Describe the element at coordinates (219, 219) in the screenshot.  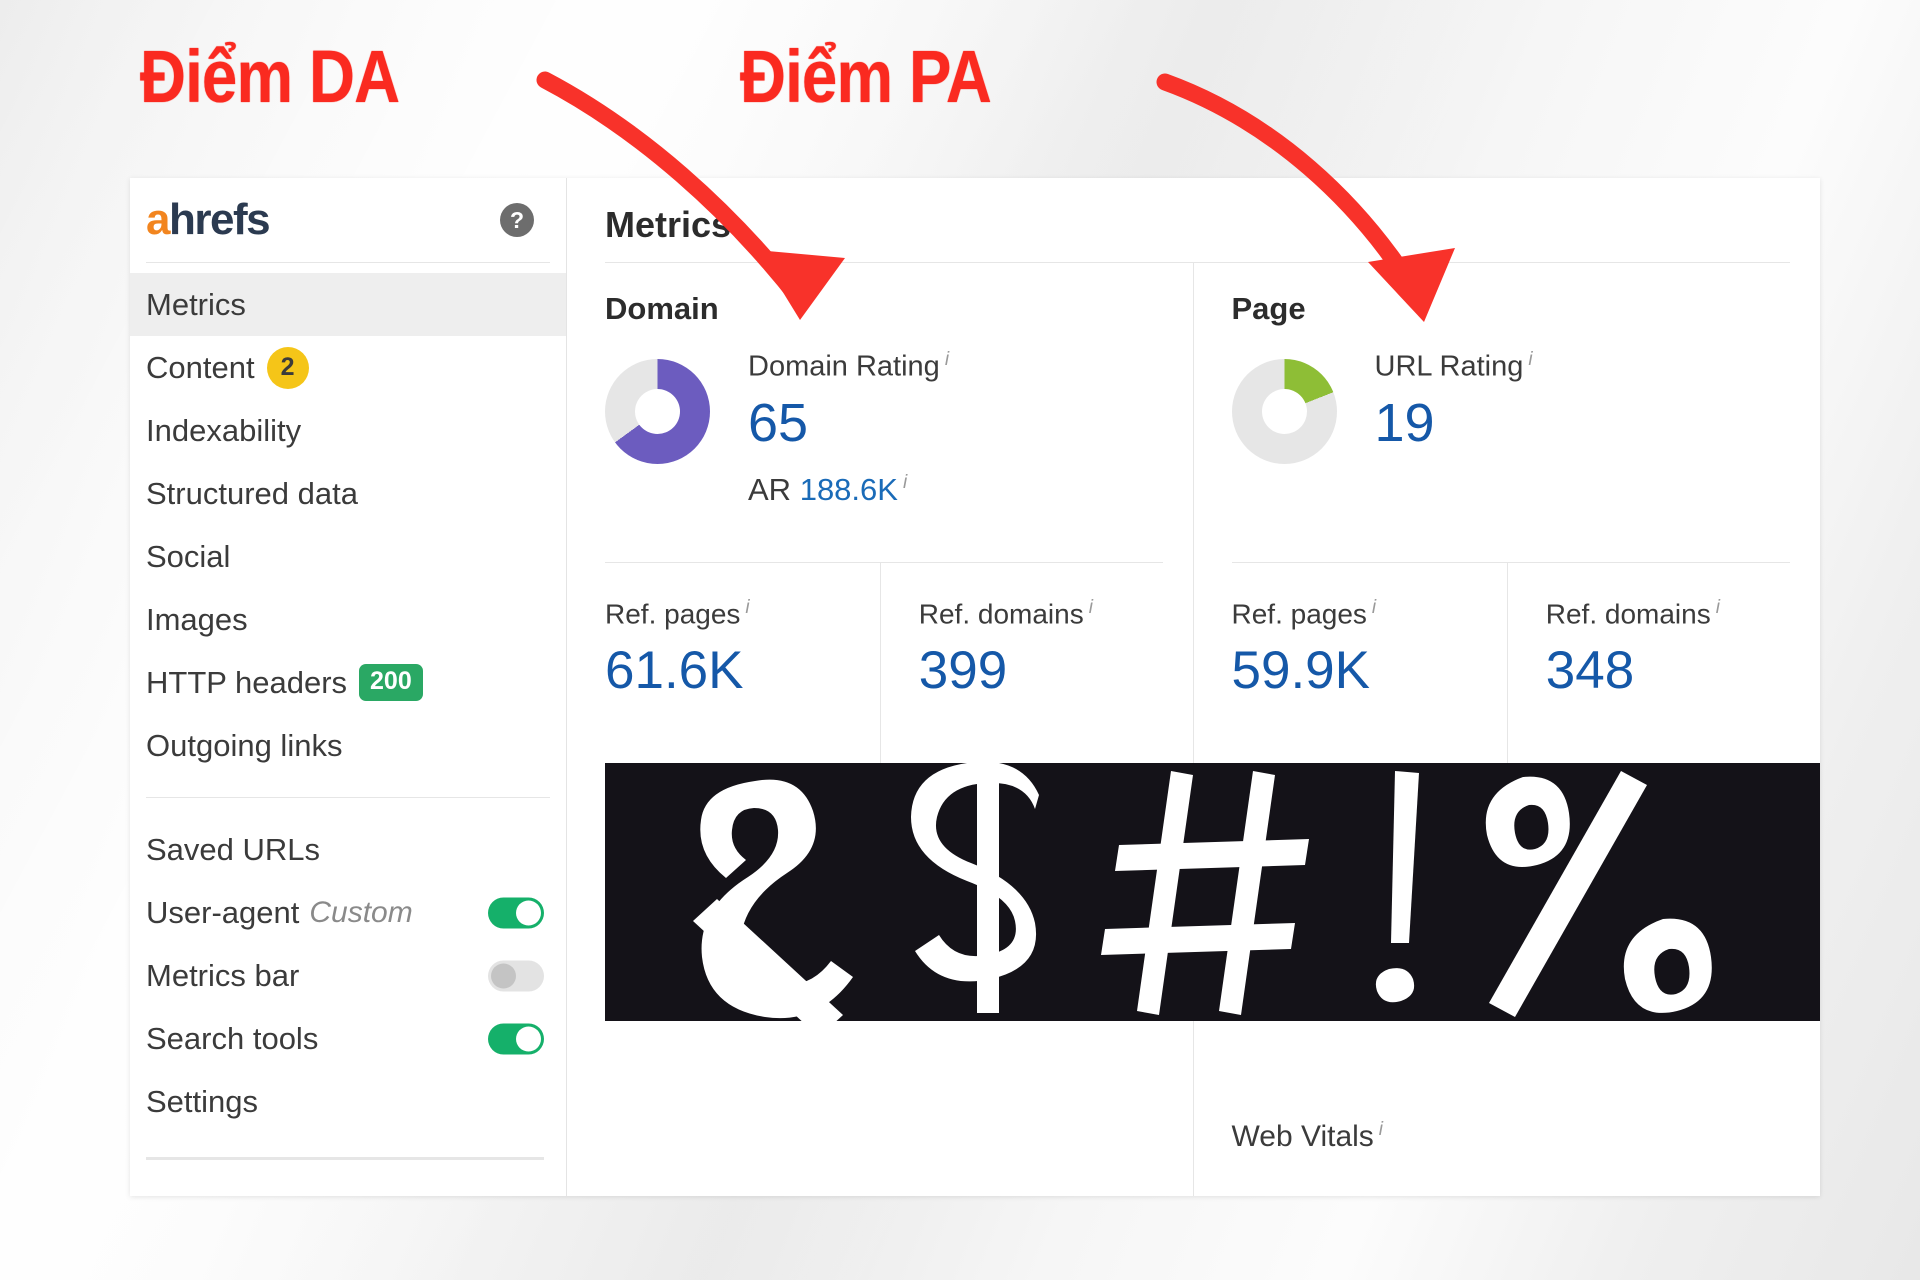
I see `logo-text: hrefs` at that location.